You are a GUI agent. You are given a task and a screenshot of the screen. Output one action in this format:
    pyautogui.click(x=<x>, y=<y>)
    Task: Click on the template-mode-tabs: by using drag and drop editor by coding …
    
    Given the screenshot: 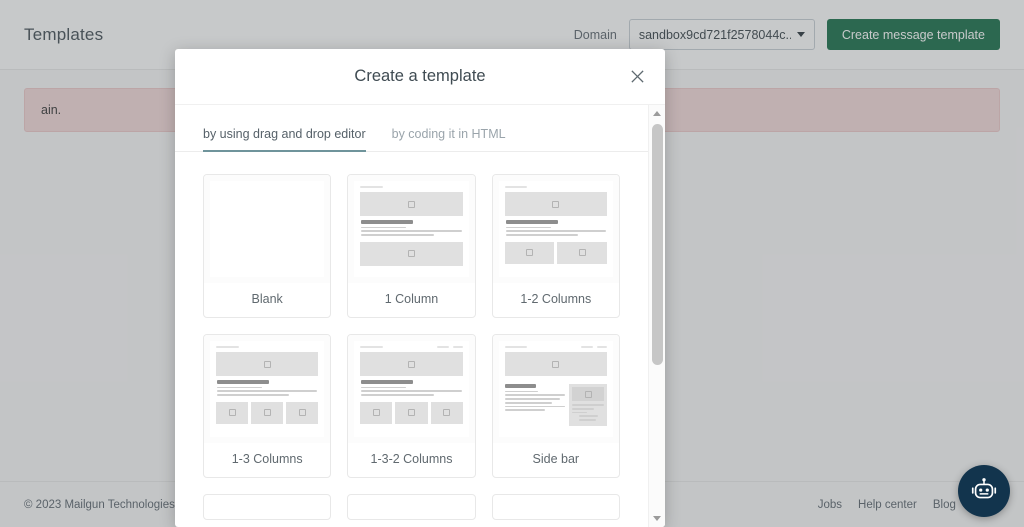 What is the action you would take?
    pyautogui.click(x=411, y=128)
    